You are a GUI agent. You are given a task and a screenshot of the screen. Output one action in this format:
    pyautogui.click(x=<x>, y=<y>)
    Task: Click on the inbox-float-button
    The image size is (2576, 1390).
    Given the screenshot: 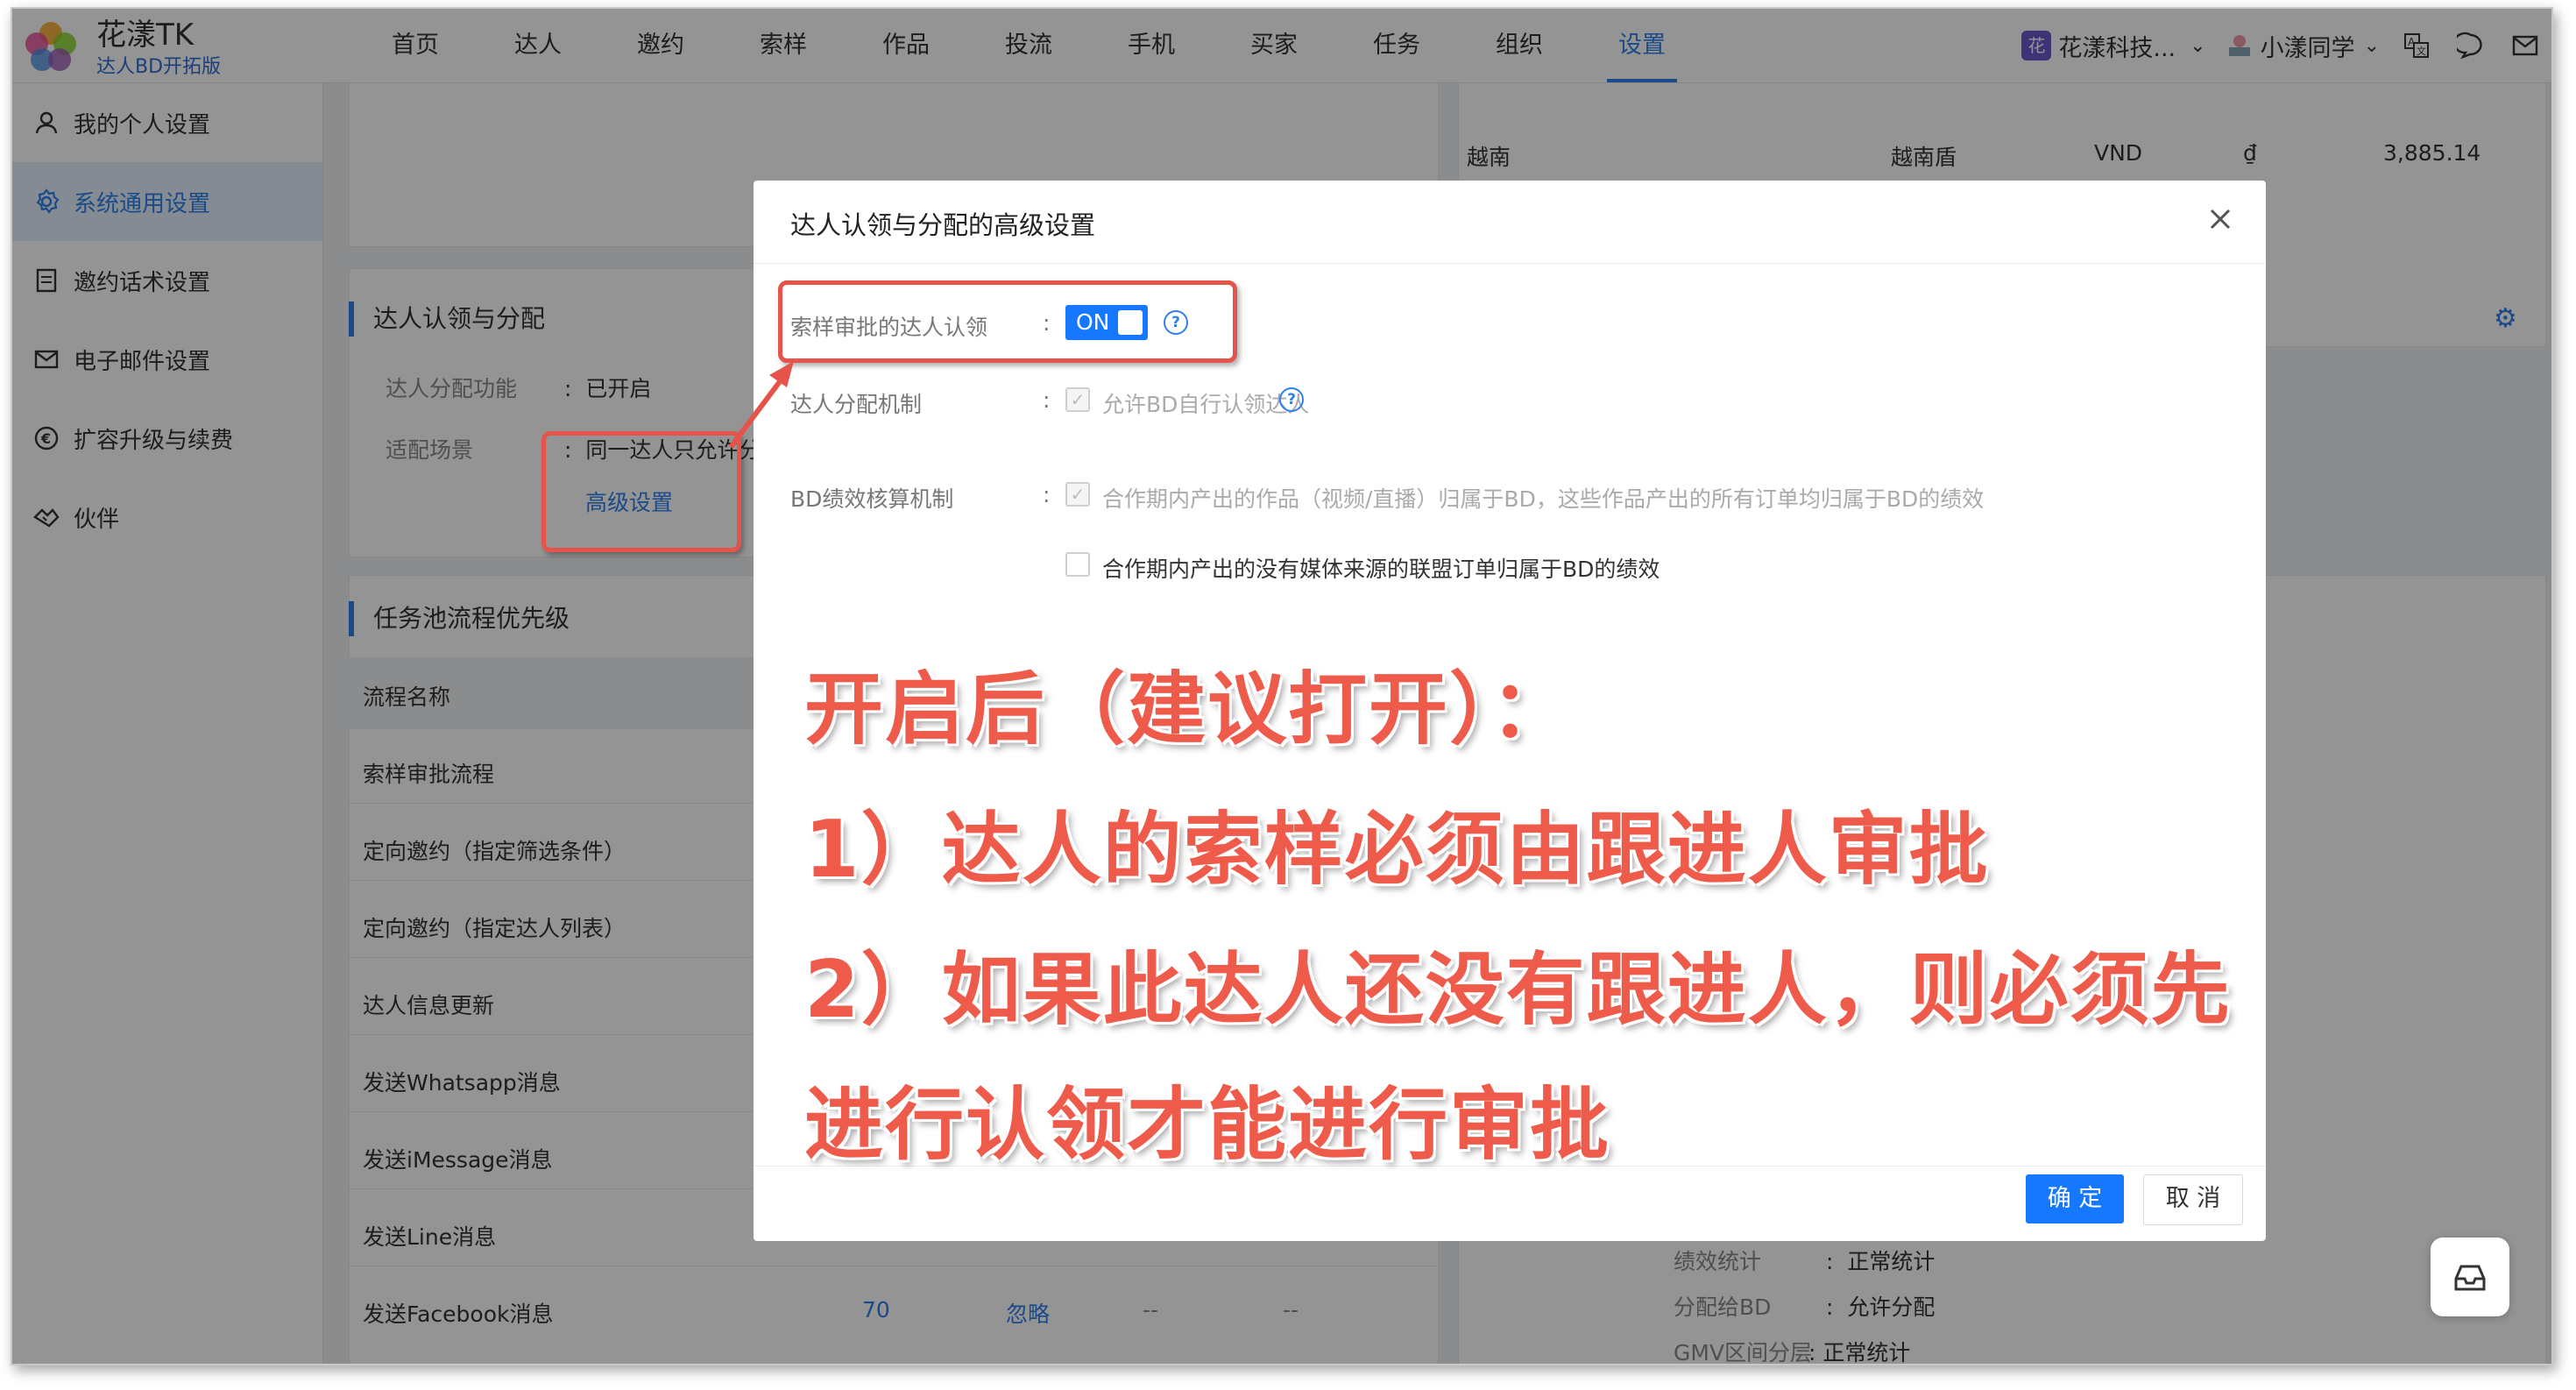 What is the action you would take?
    pyautogui.click(x=2470, y=1277)
    